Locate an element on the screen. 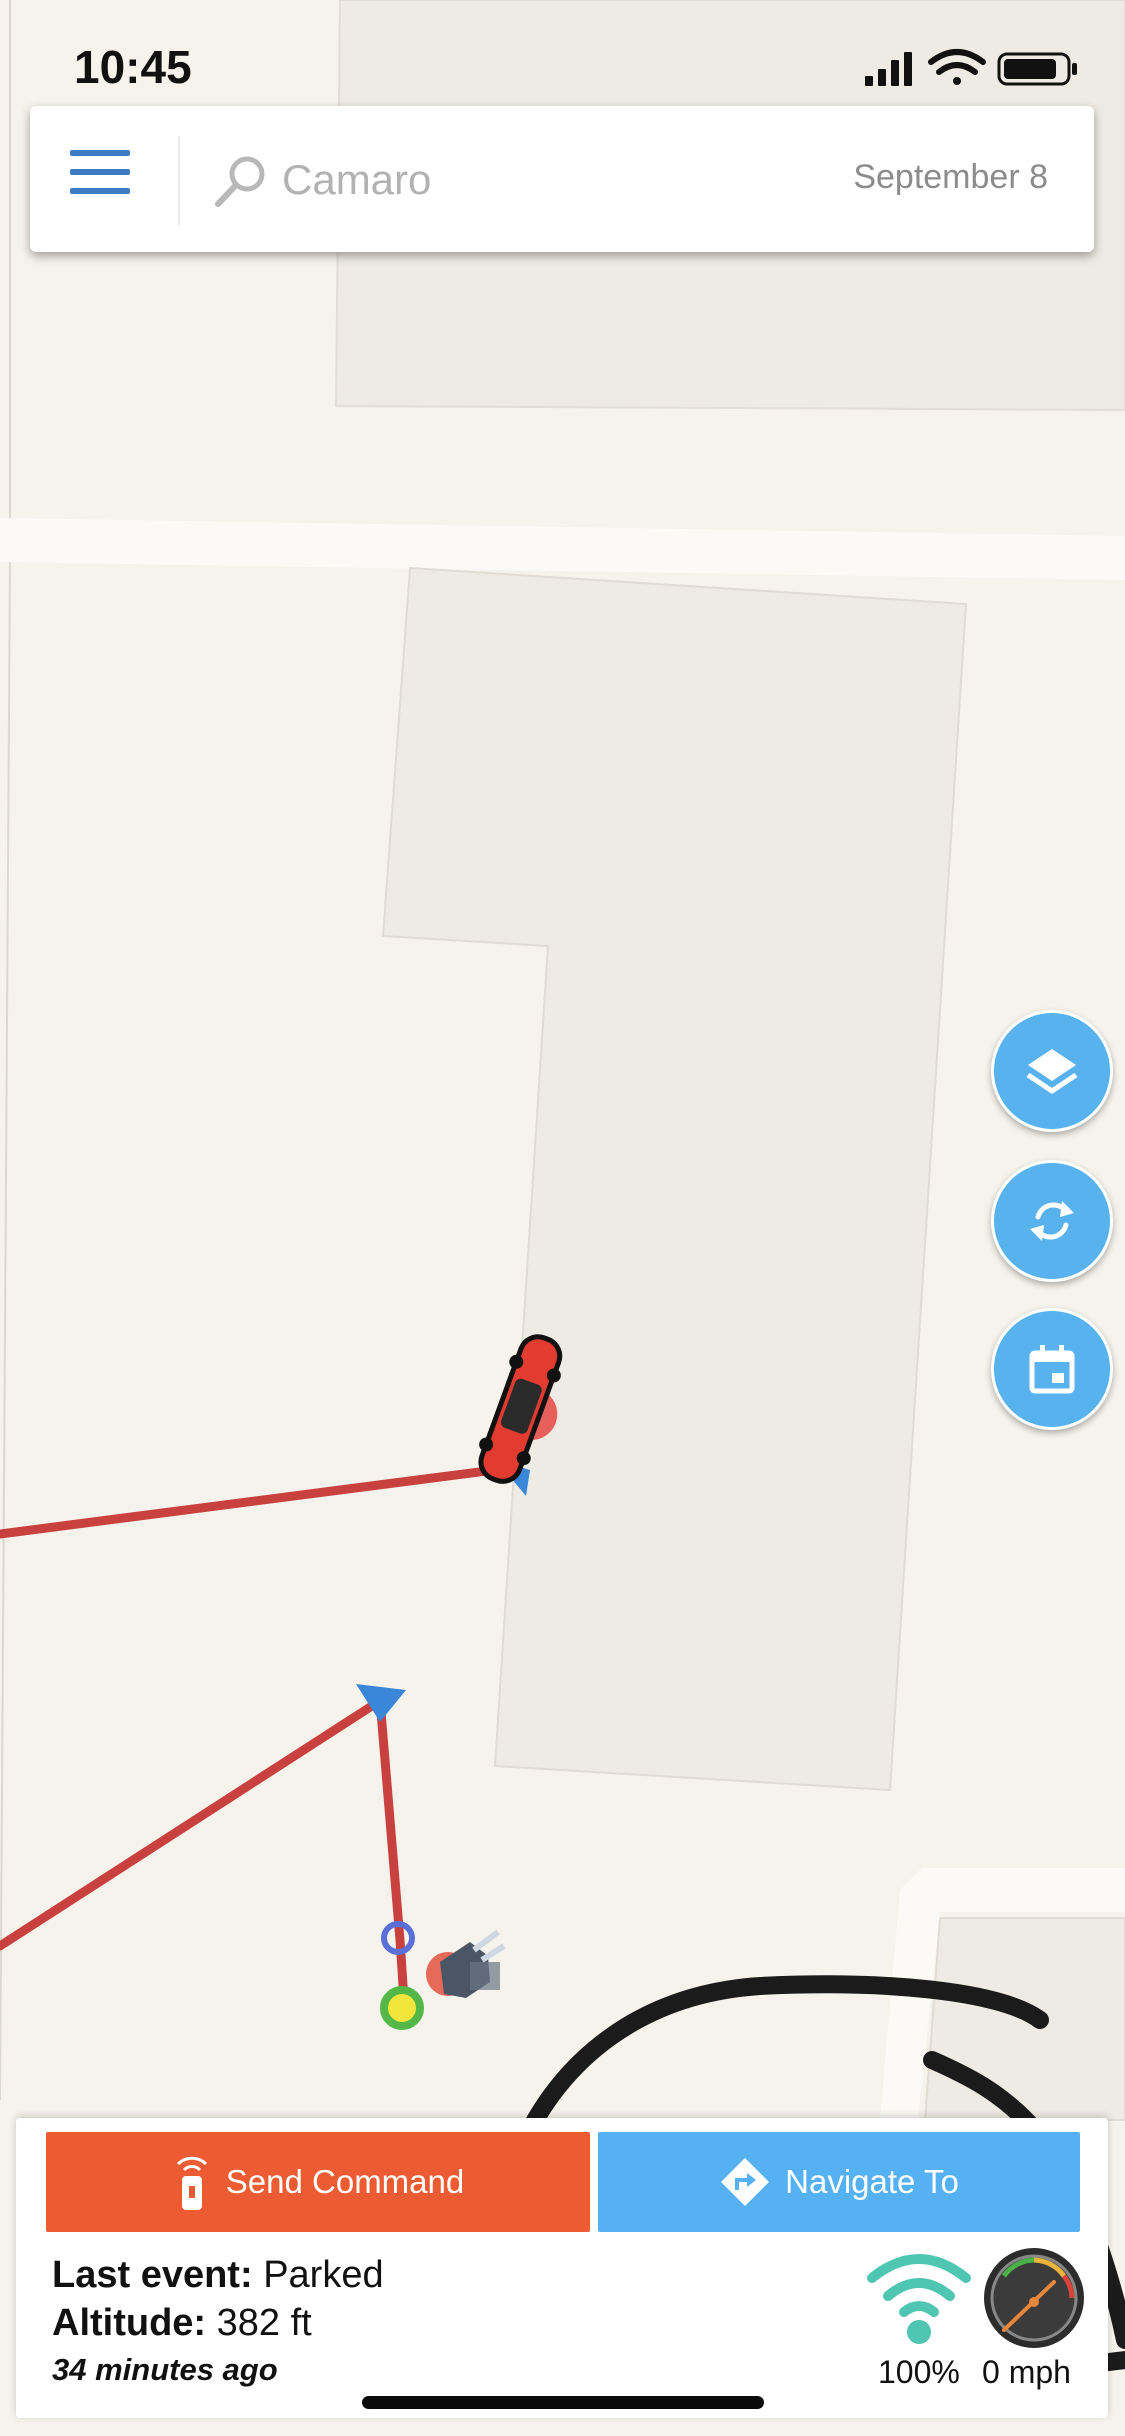  date-selector: September 8 is located at coordinates (950, 177).